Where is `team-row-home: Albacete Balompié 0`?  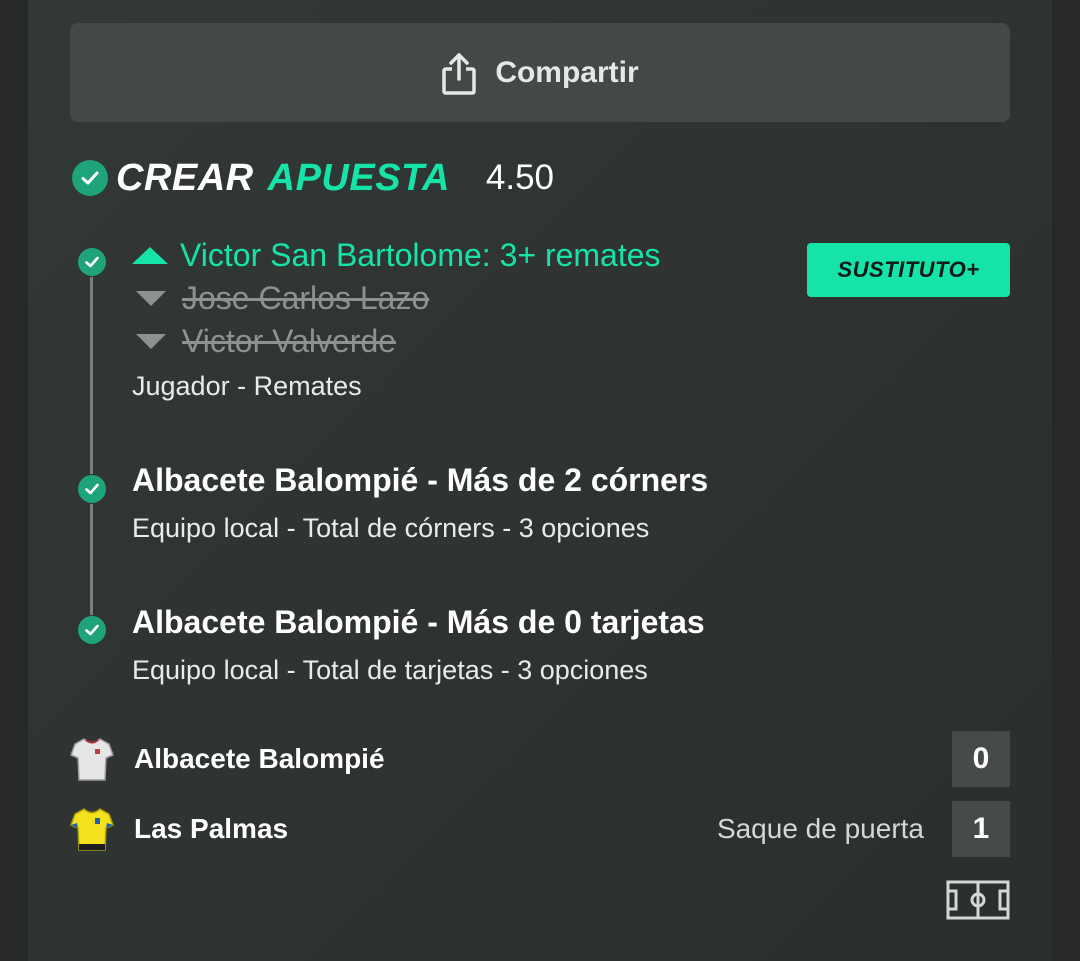
team-row-home: Albacete Balompié 0 is located at coordinates (540, 759).